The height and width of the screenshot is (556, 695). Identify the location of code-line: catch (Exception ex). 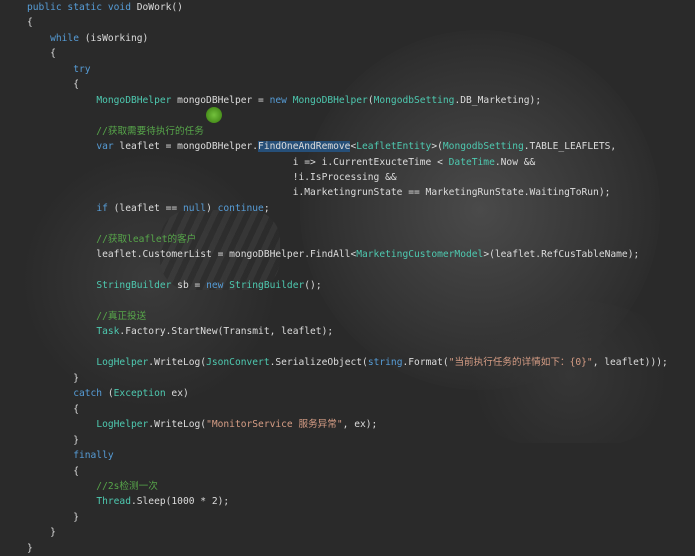
(108, 393).